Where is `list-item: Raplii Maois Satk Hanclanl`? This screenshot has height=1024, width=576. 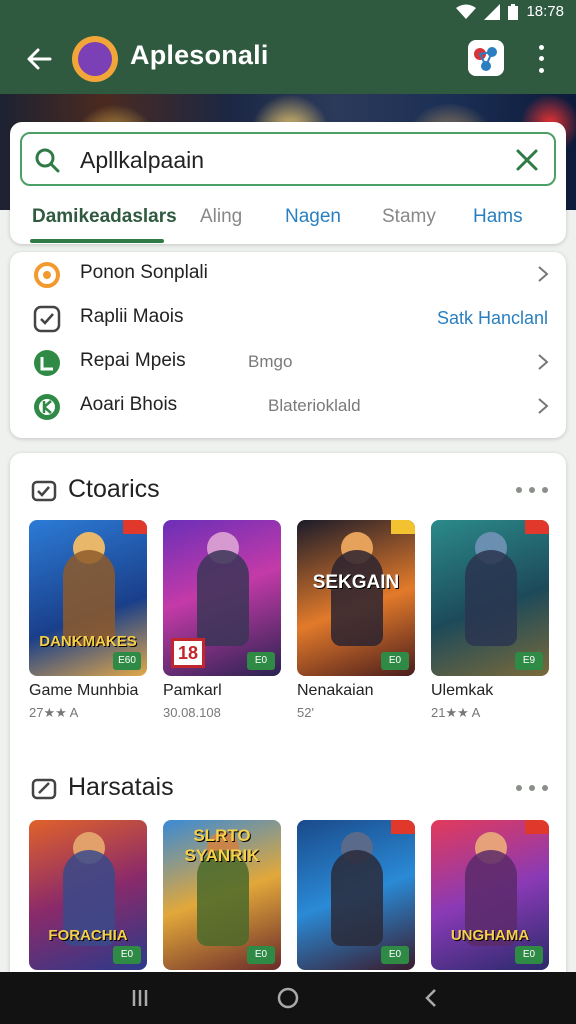
list-item: Raplii Maois Satk Hanclanl is located at coordinates (288, 318).